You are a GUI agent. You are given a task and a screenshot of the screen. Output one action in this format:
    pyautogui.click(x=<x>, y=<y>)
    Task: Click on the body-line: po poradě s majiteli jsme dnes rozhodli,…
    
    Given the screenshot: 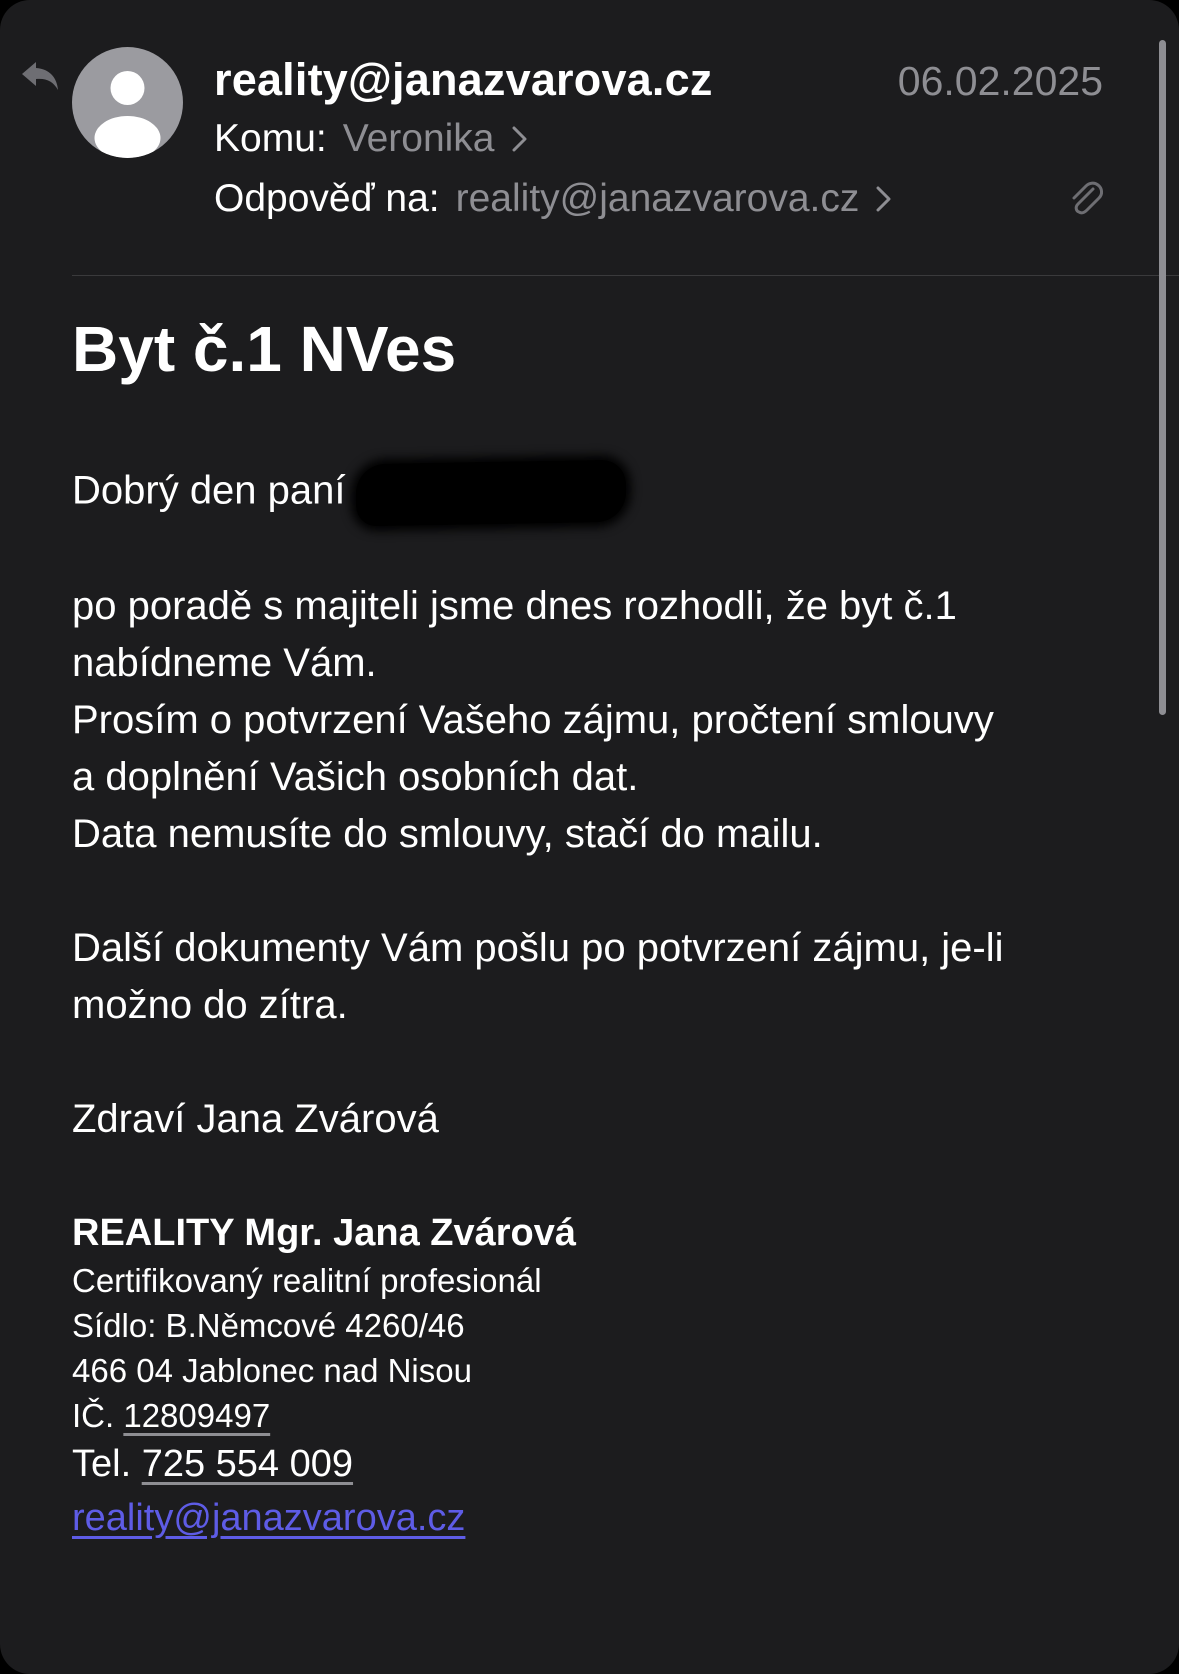 What is the action you would take?
    pyautogui.click(x=514, y=606)
    